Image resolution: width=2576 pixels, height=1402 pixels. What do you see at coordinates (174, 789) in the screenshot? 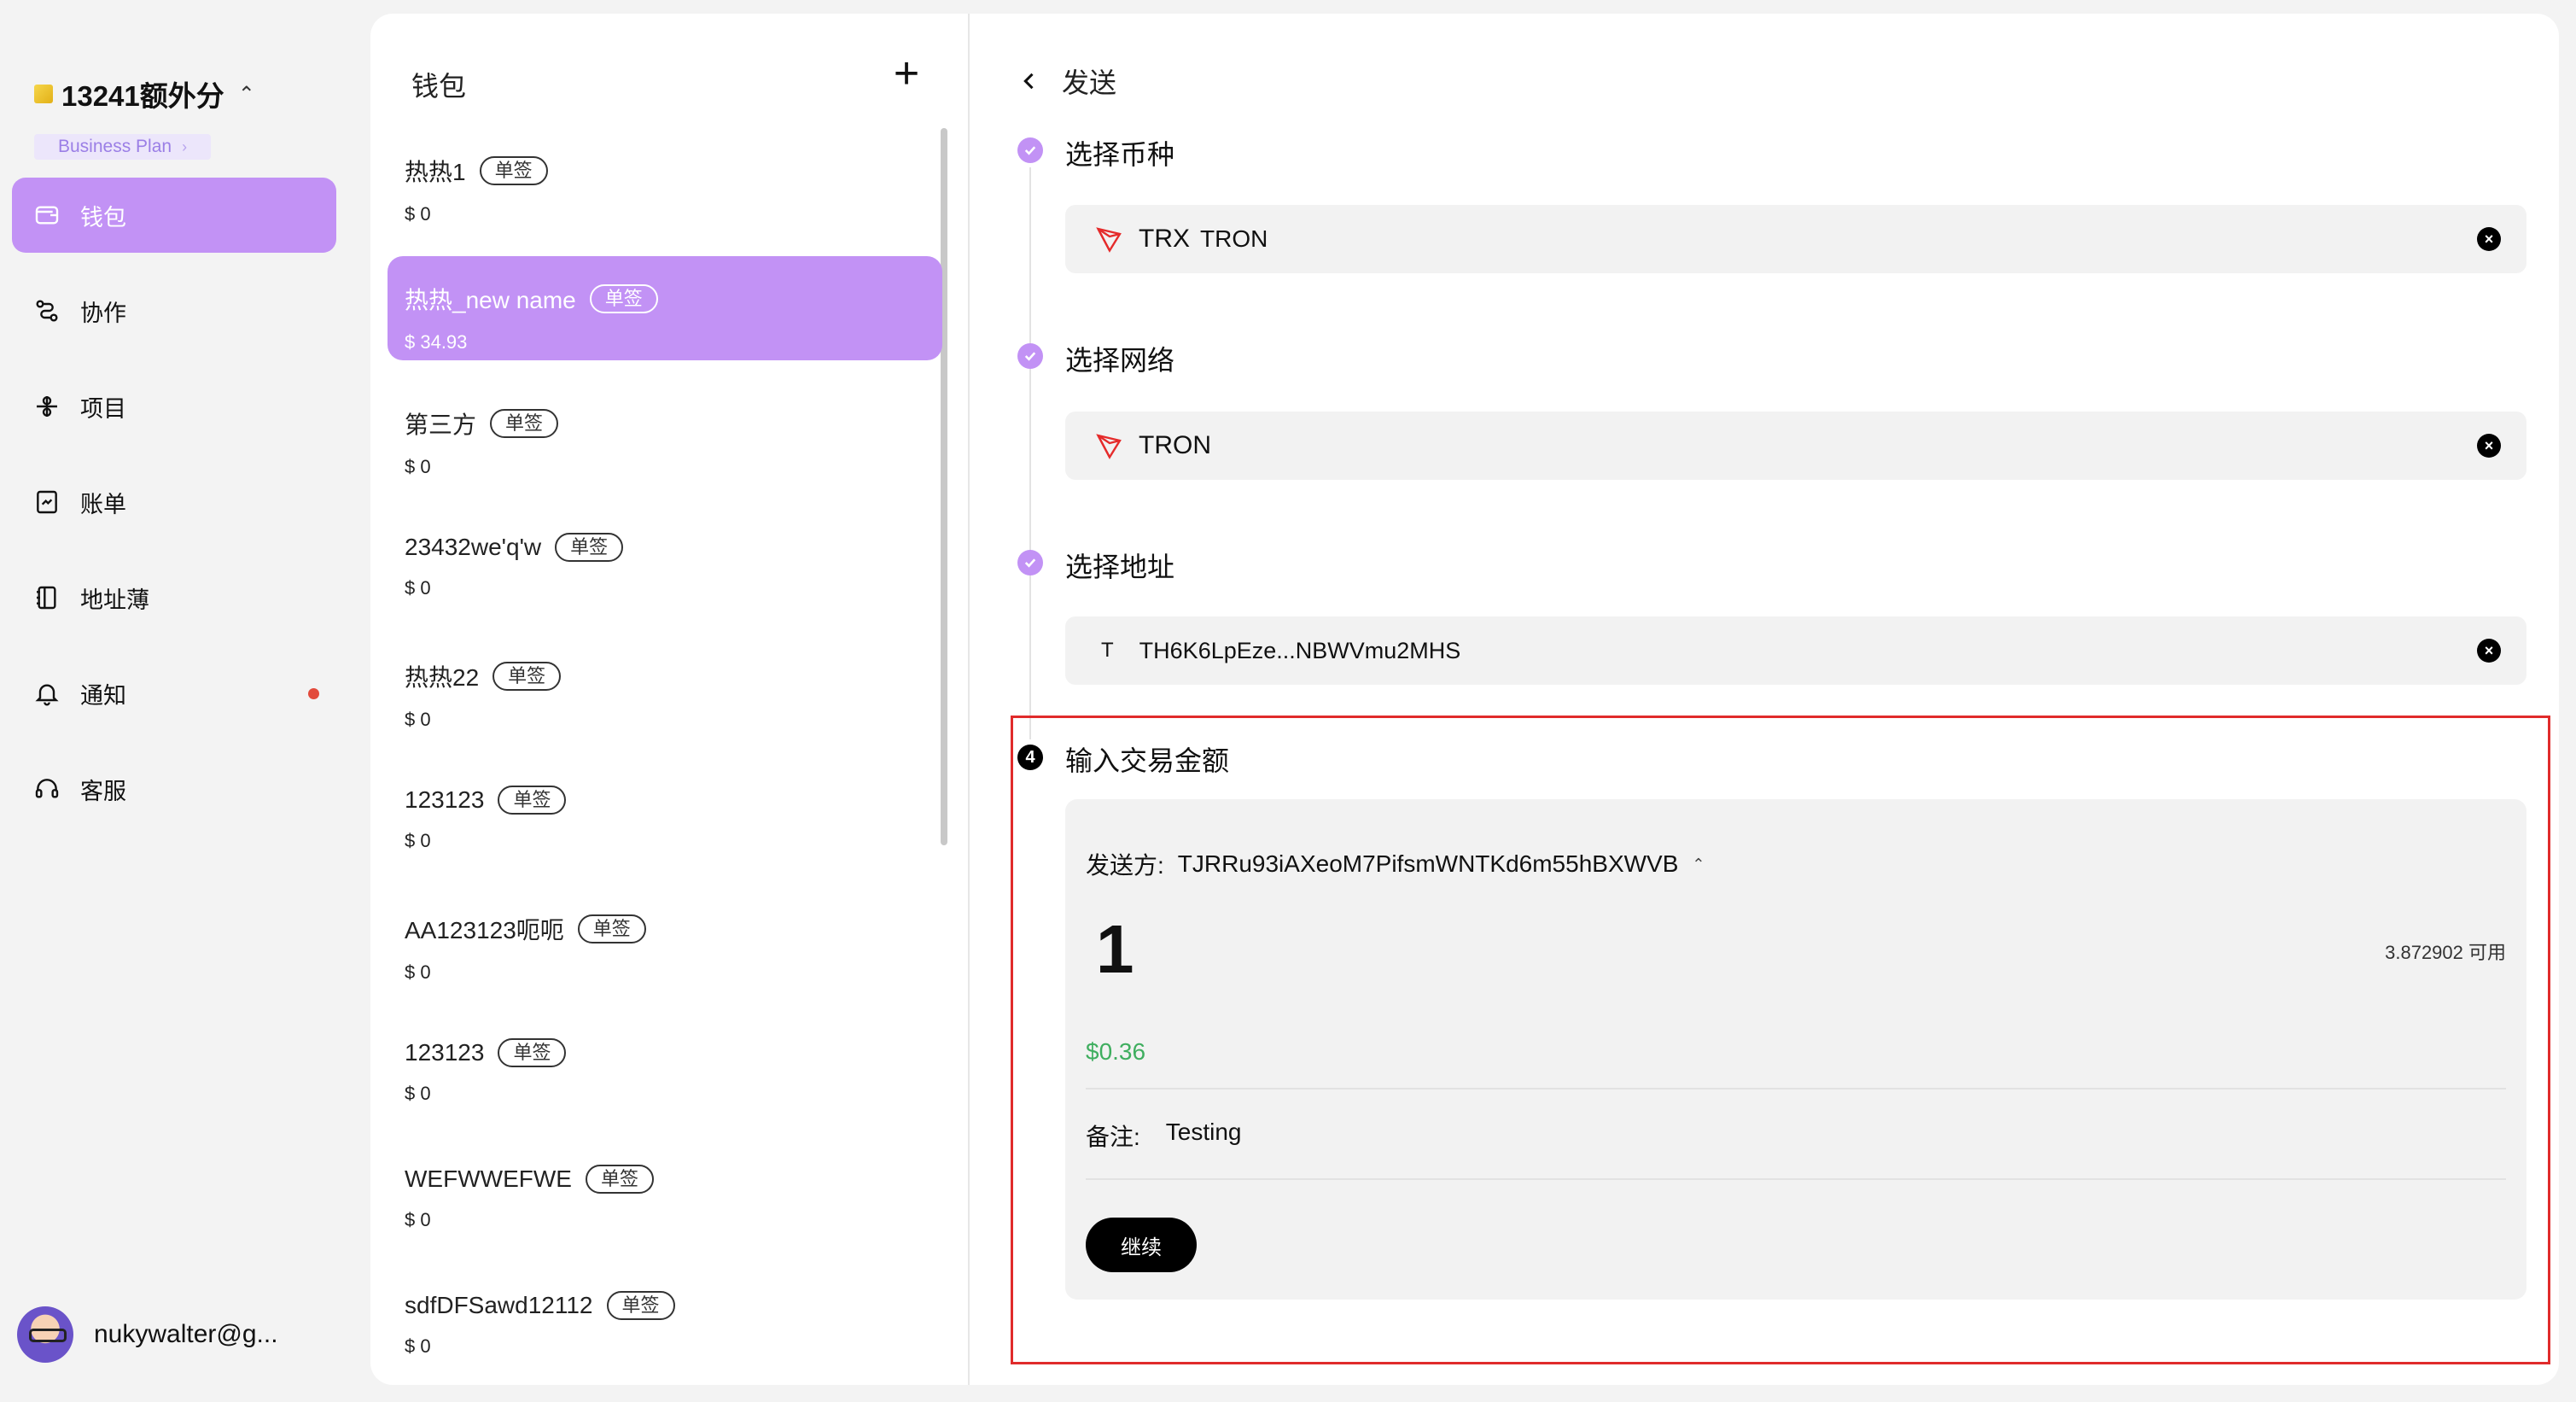
I see `sidebar-item-support: 客服` at bounding box center [174, 789].